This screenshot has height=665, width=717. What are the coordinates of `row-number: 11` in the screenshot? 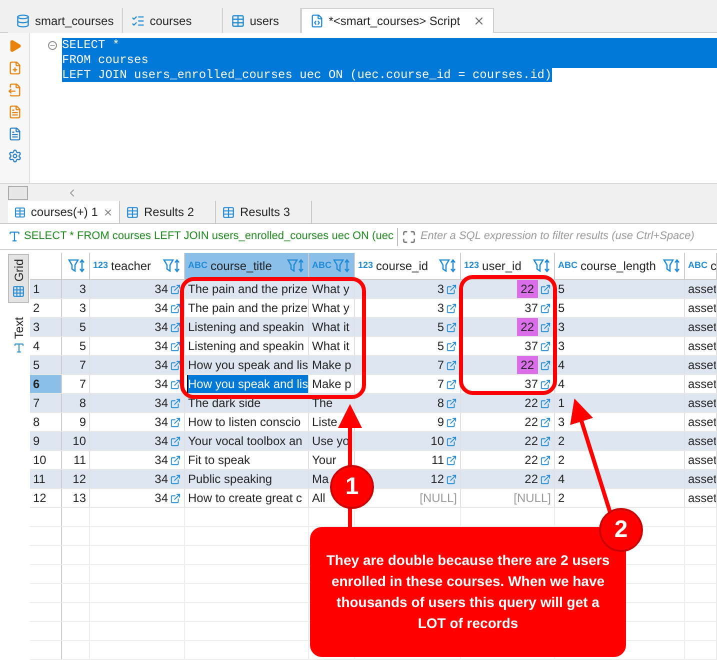 It's located at (46, 479).